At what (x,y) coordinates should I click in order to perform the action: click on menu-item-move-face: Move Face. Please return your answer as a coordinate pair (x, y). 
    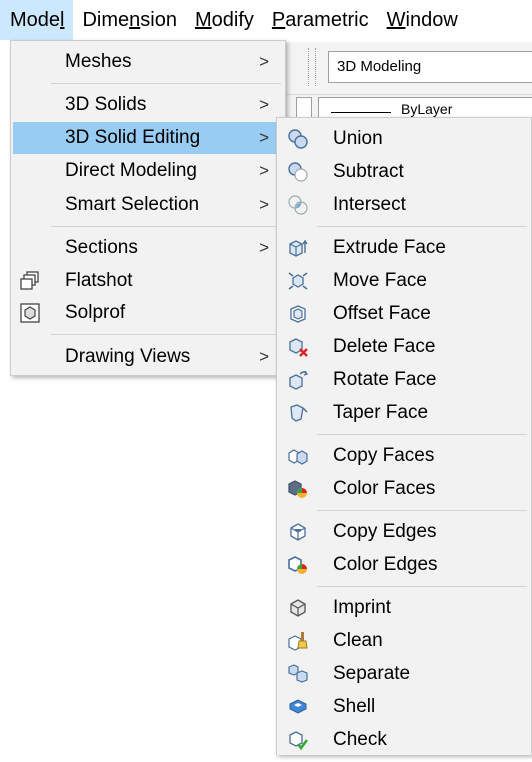
    Looking at the image, I should click on (404, 281).